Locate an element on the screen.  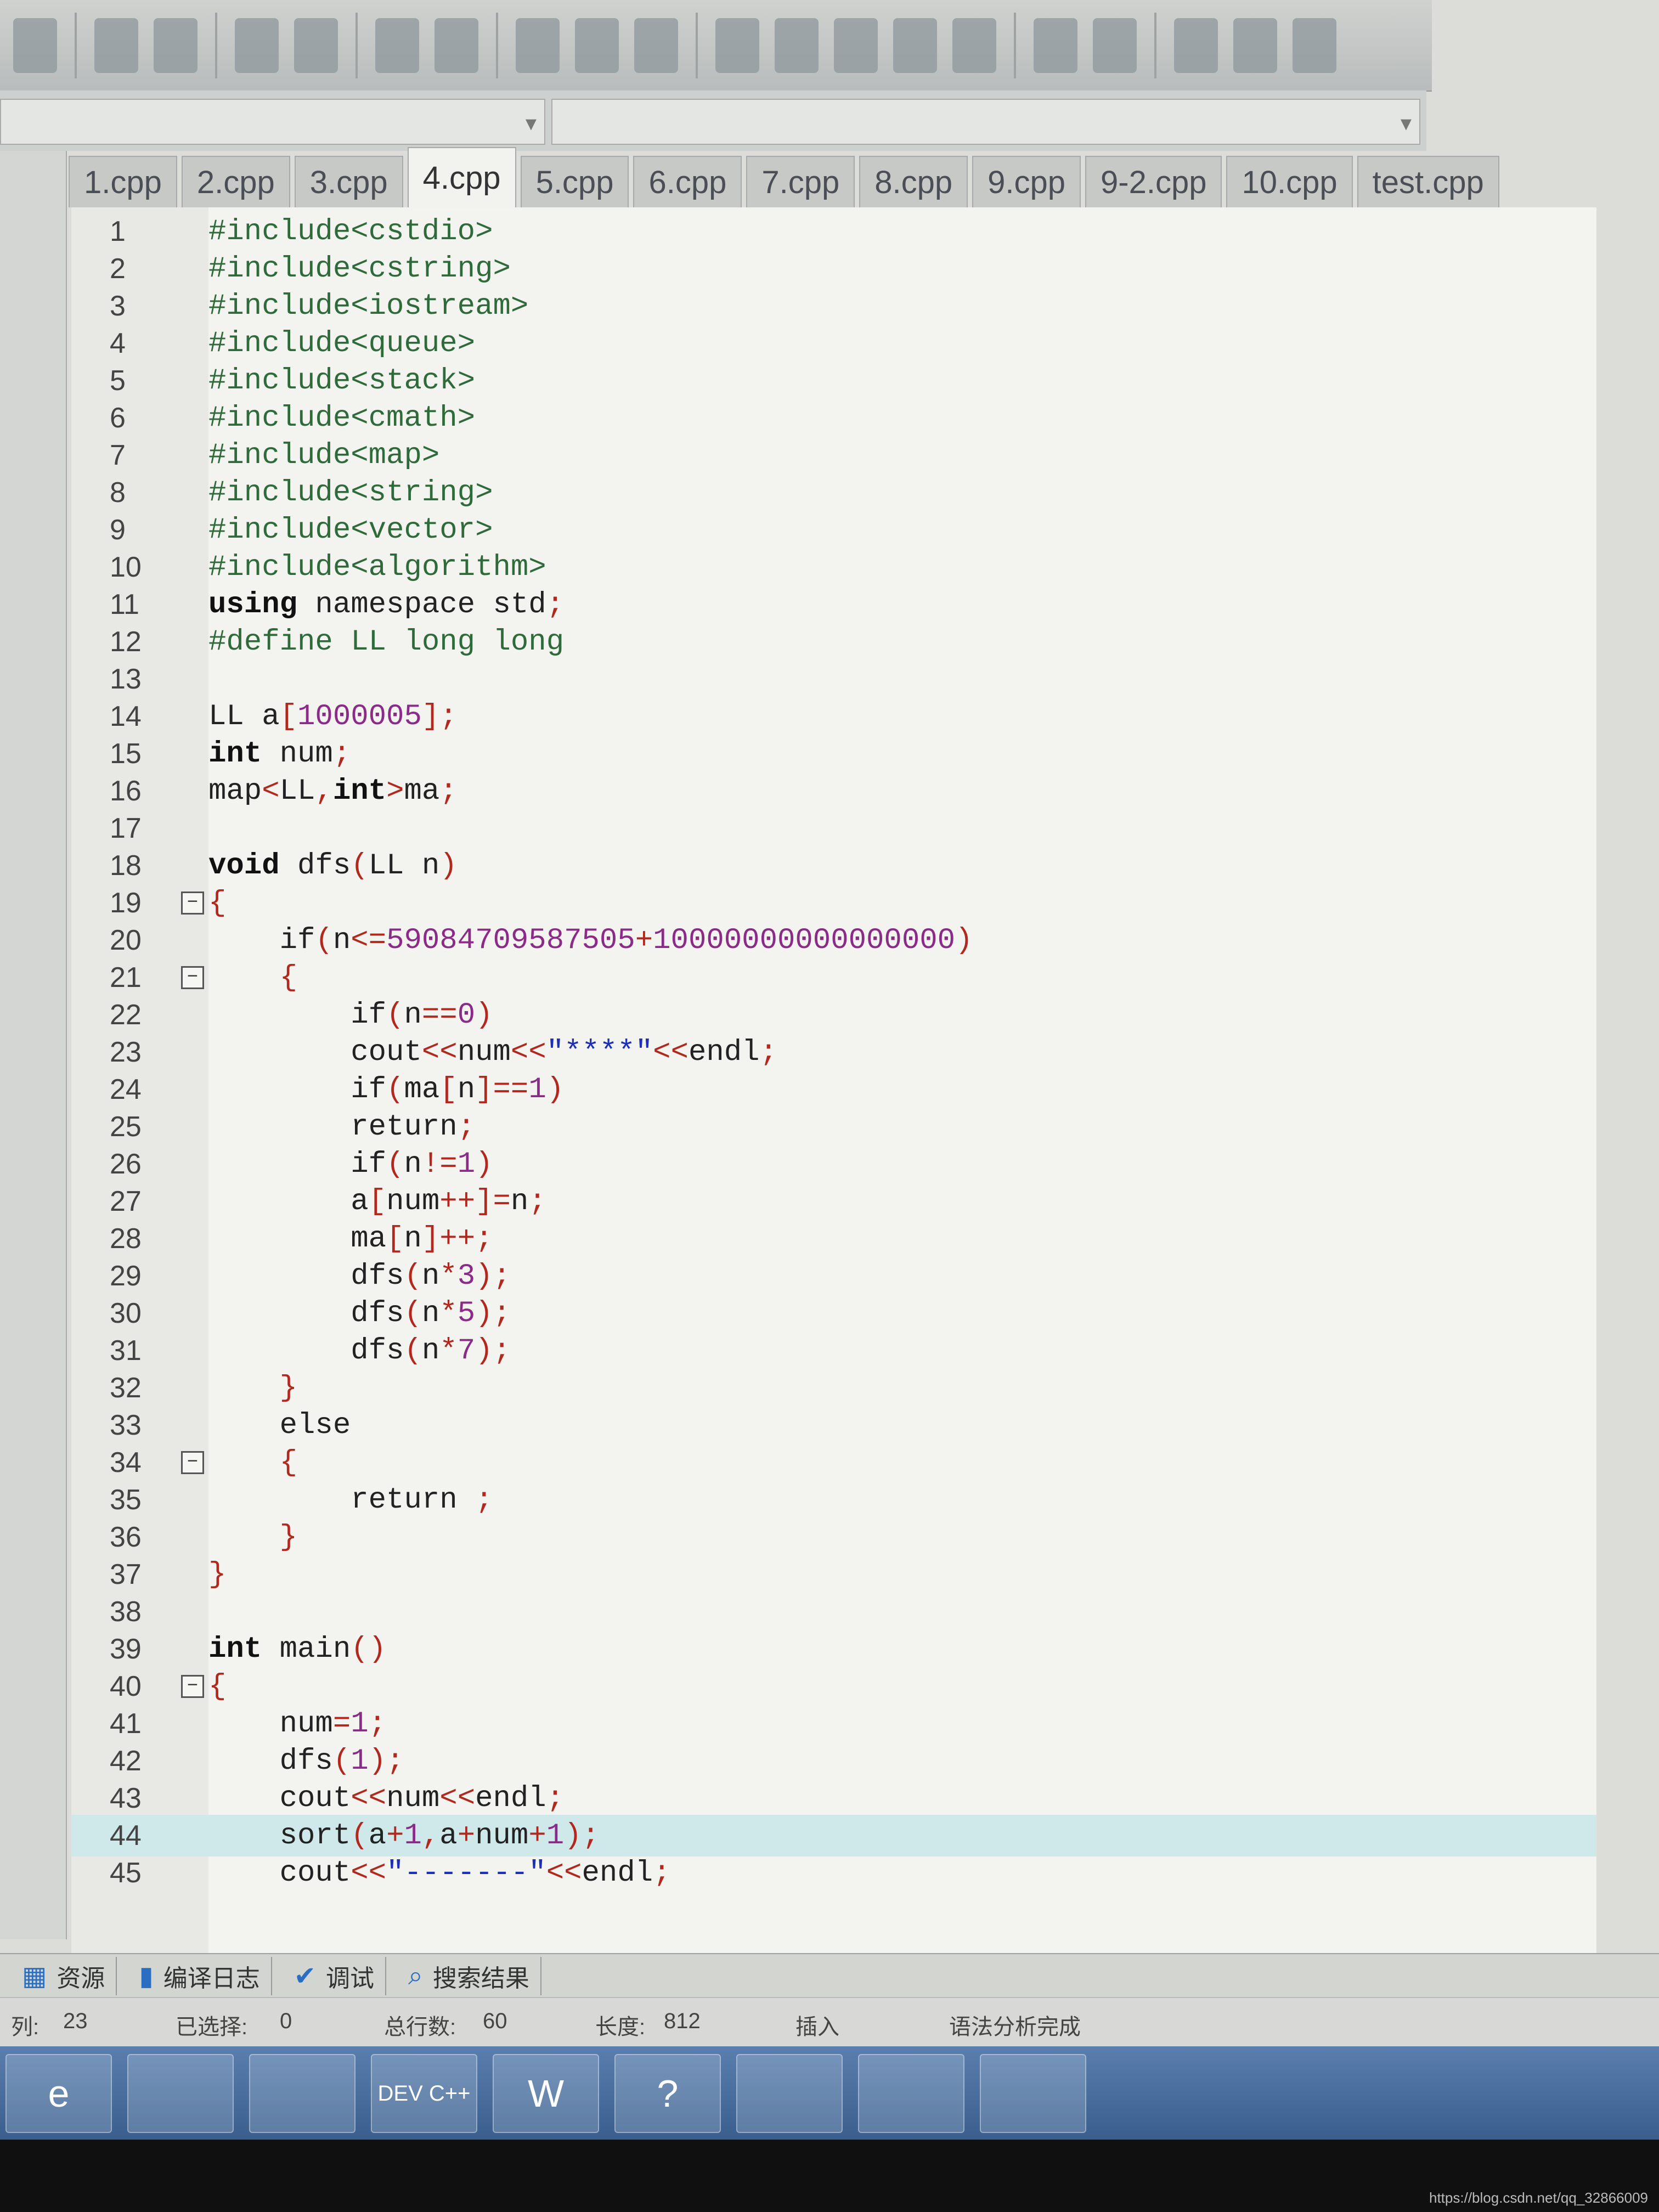
check-icon is located at coordinates (974, 46).